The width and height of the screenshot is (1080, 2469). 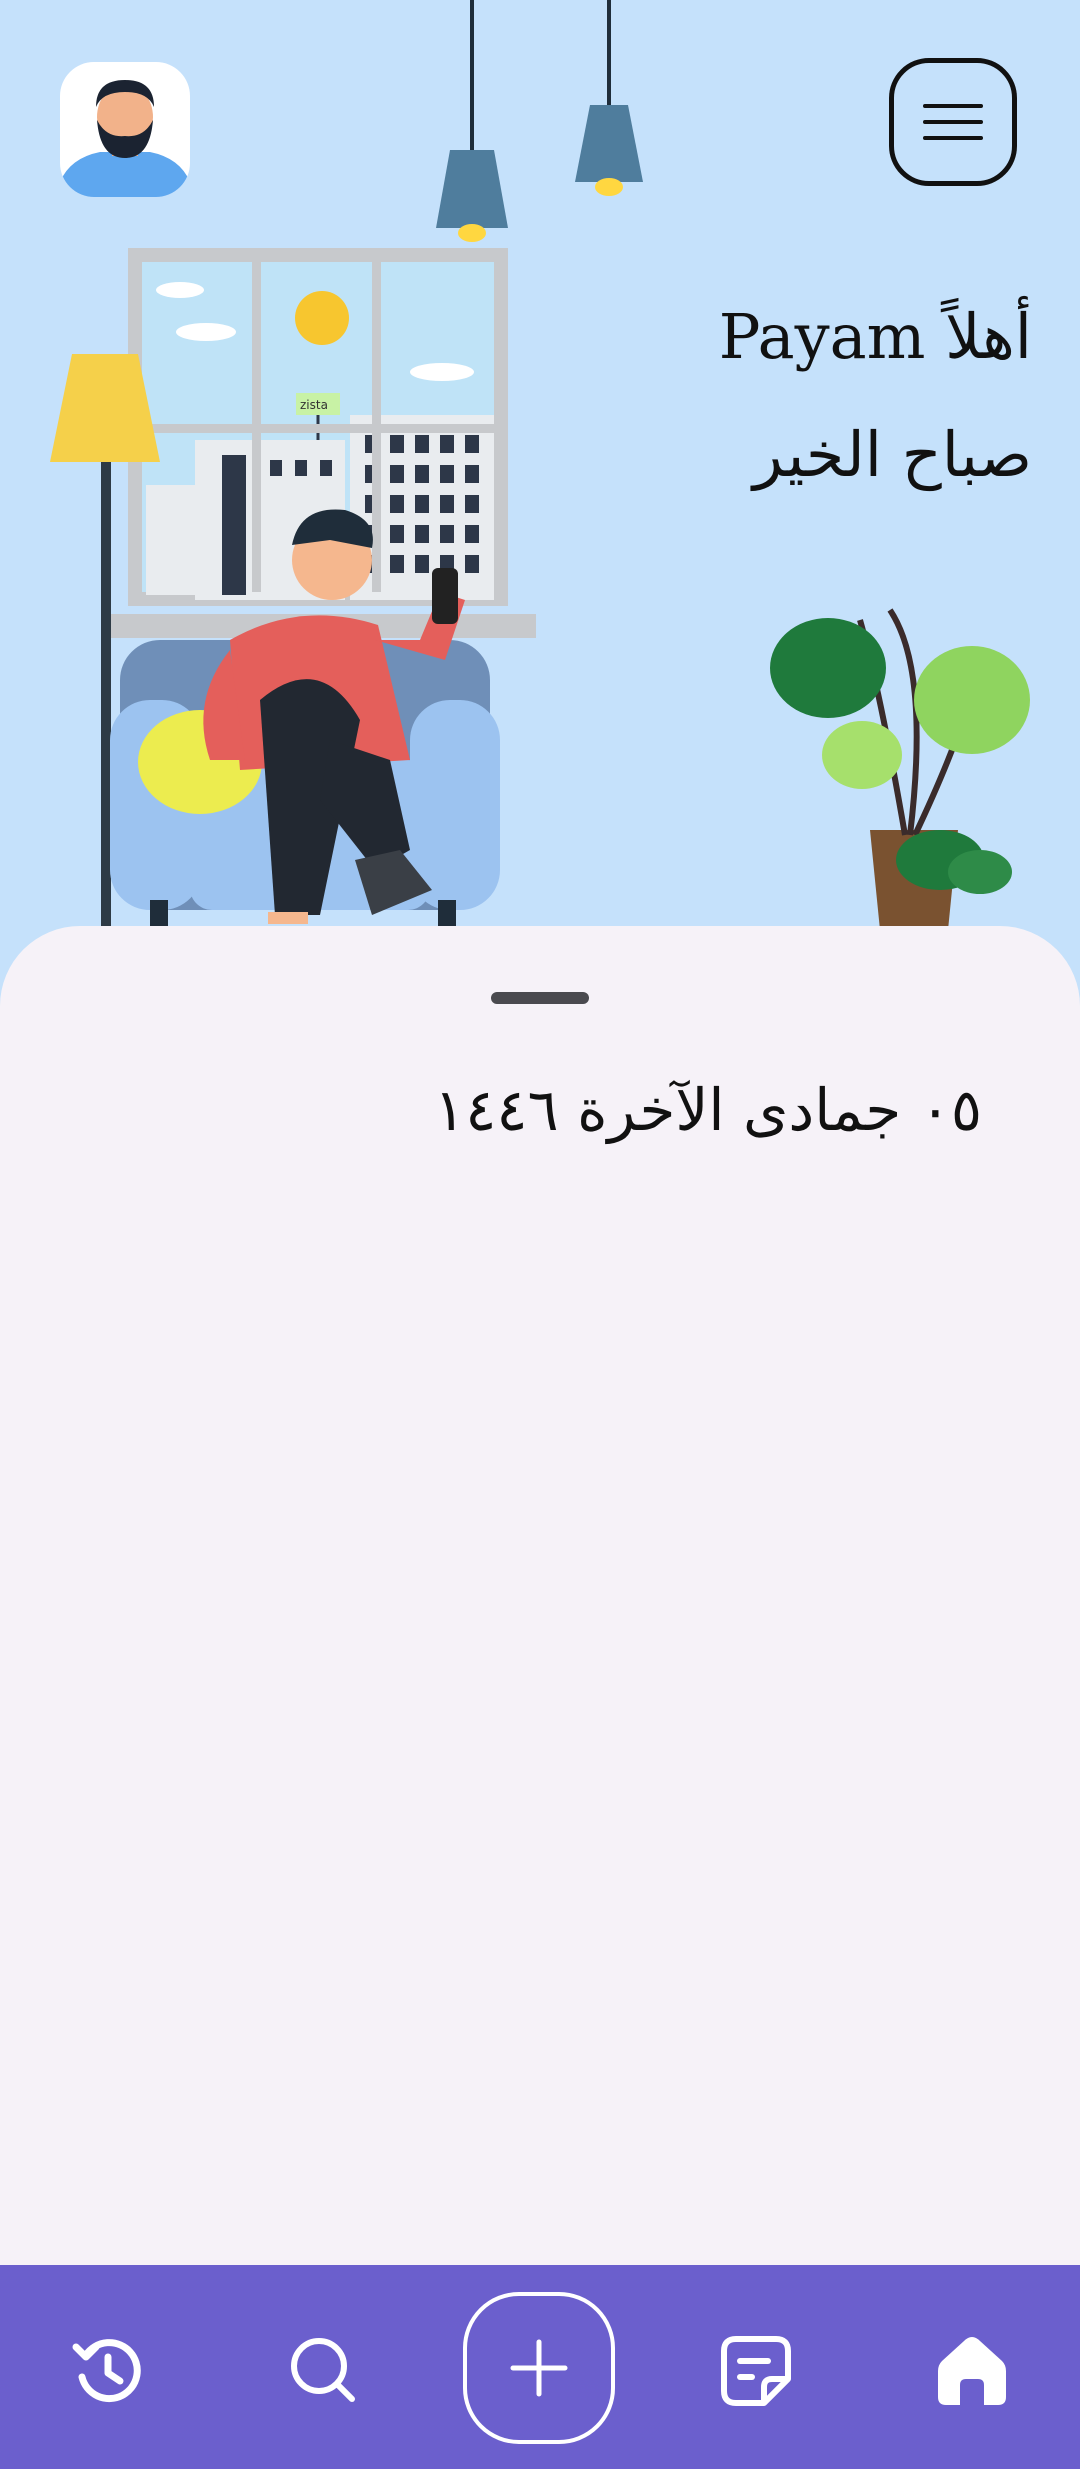 I want to click on nav-notes-button, so click(x=756, y=2371).